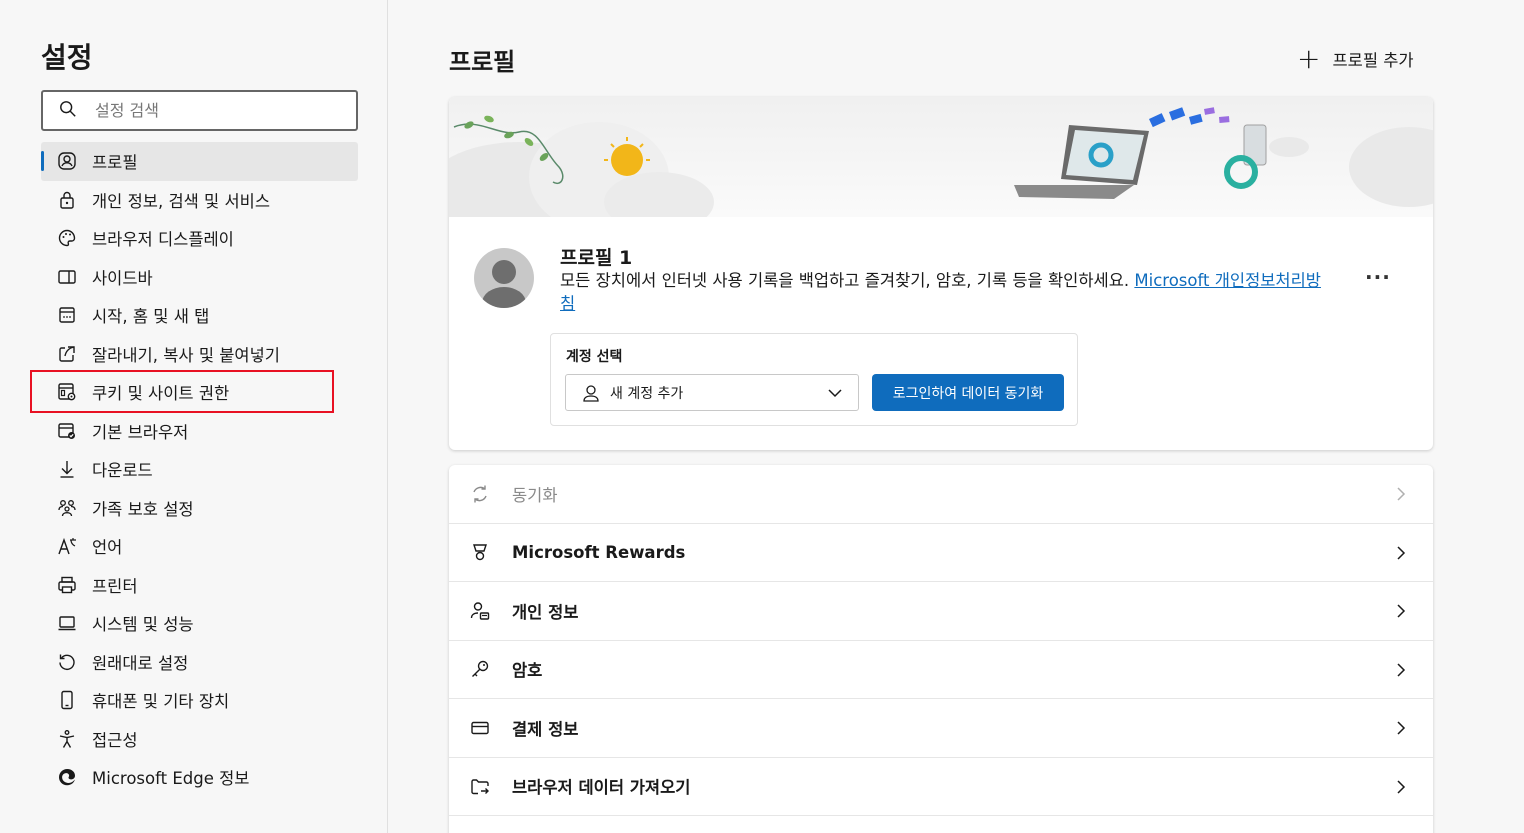 This screenshot has width=1524, height=833. What do you see at coordinates (1309, 58) in the screenshot?
I see `plus-icon: +` at bounding box center [1309, 58].